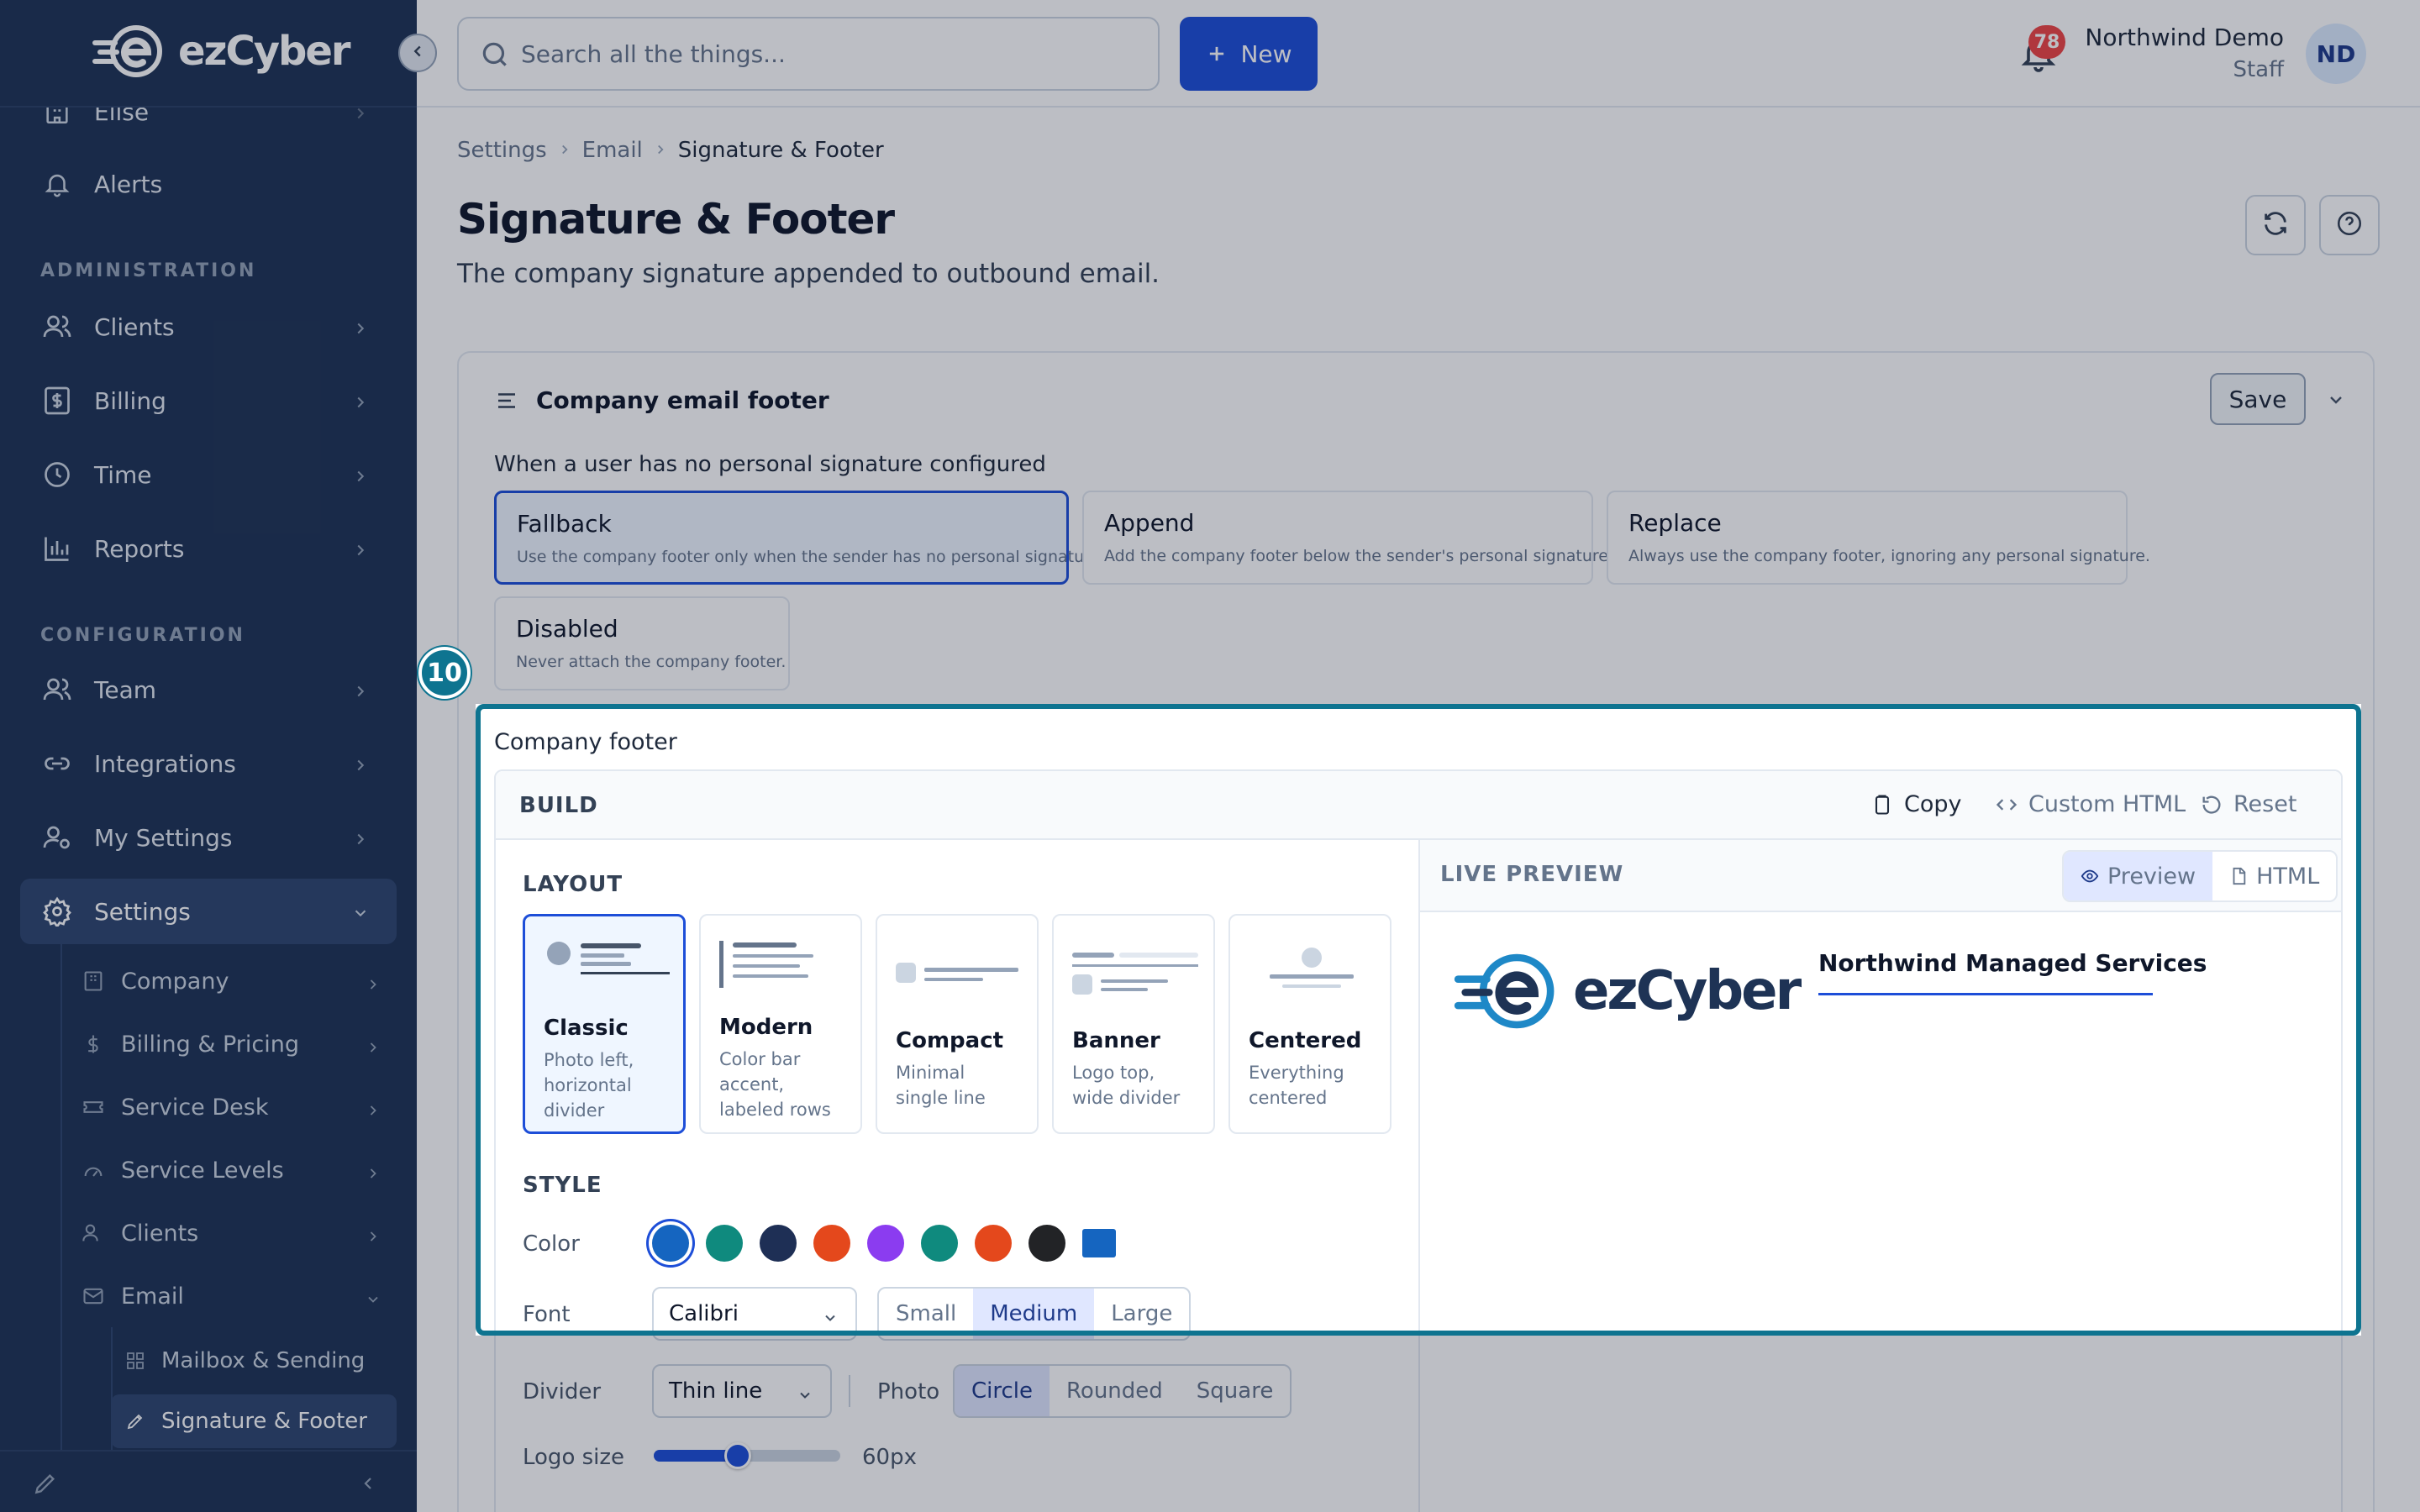  Describe the element at coordinates (445, 673) in the screenshot. I see `tour-step-badge: 10` at that location.